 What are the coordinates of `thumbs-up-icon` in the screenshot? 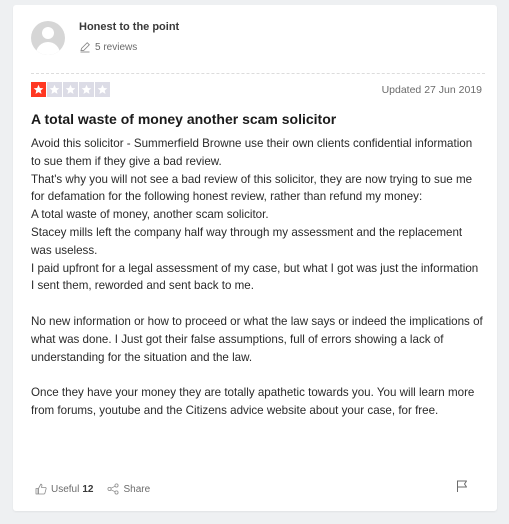 It's located at (41, 489).